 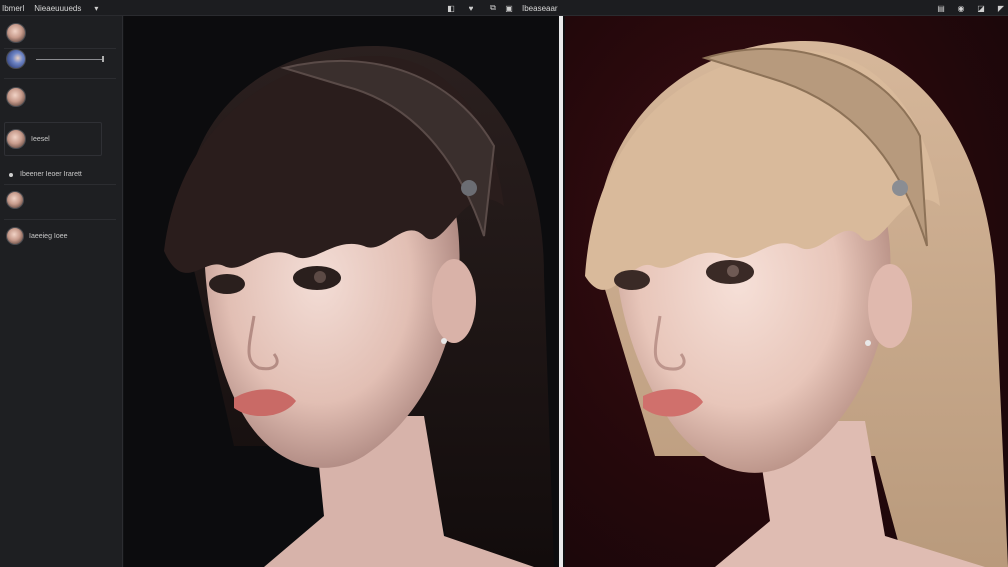 What do you see at coordinates (461, 8) in the screenshot?
I see `top-tools-middle: ◧ ♥` at bounding box center [461, 8].